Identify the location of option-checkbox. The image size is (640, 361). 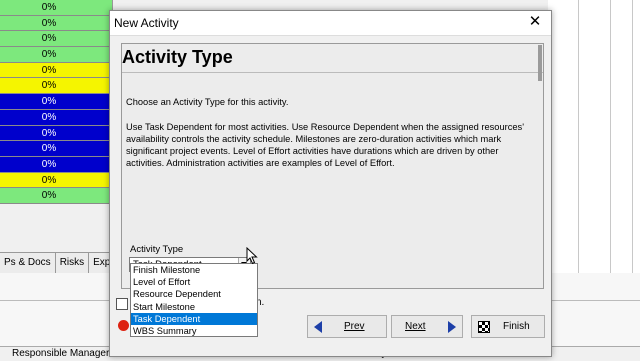
(122, 304).